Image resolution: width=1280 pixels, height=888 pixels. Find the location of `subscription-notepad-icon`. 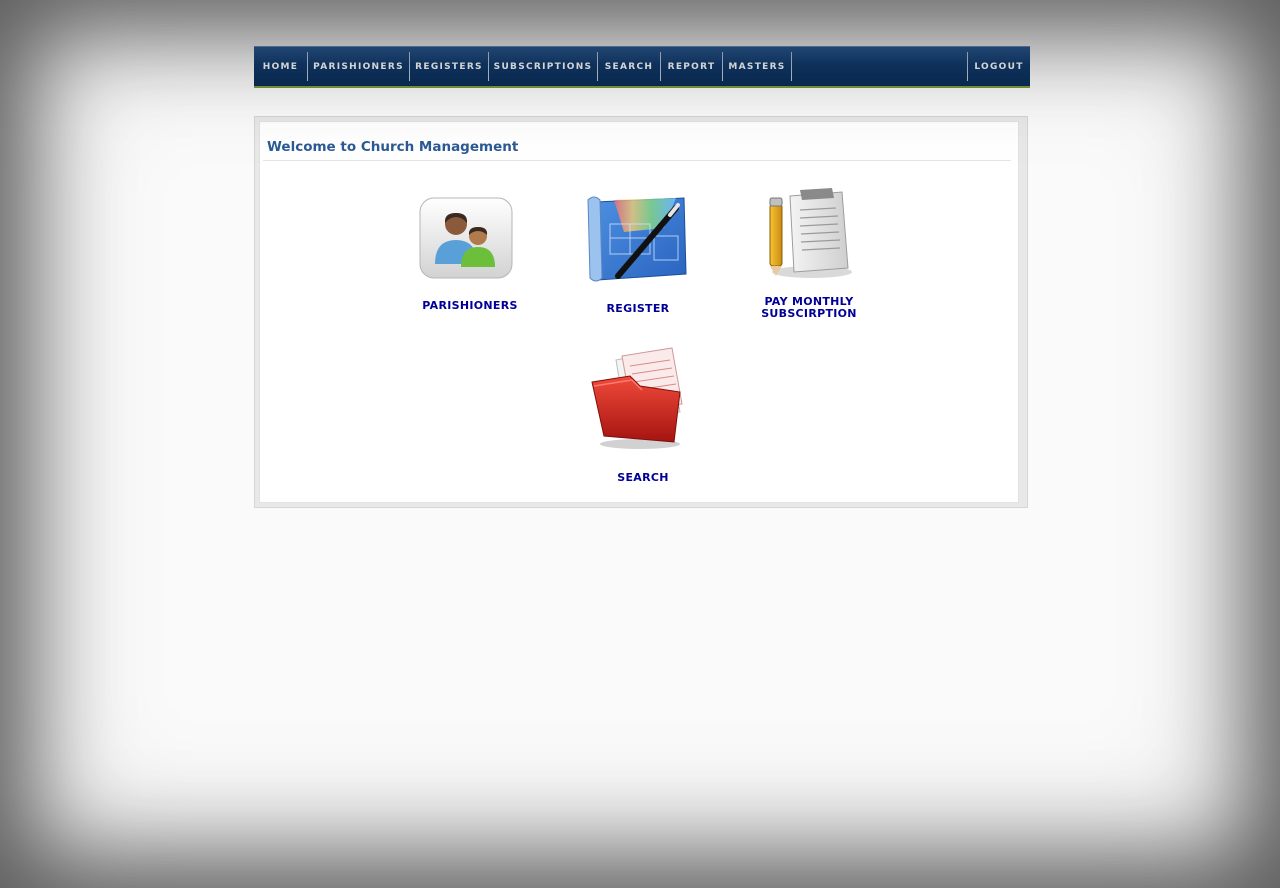

subscription-notepad-icon is located at coordinates (810, 233).